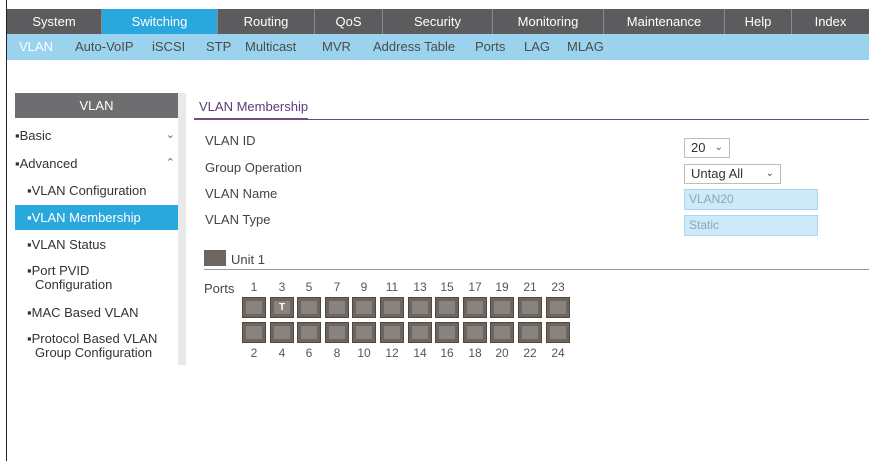 This screenshot has height=461, width=869. I want to click on sidebar-item-label: Group Configuration, so click(94, 352).